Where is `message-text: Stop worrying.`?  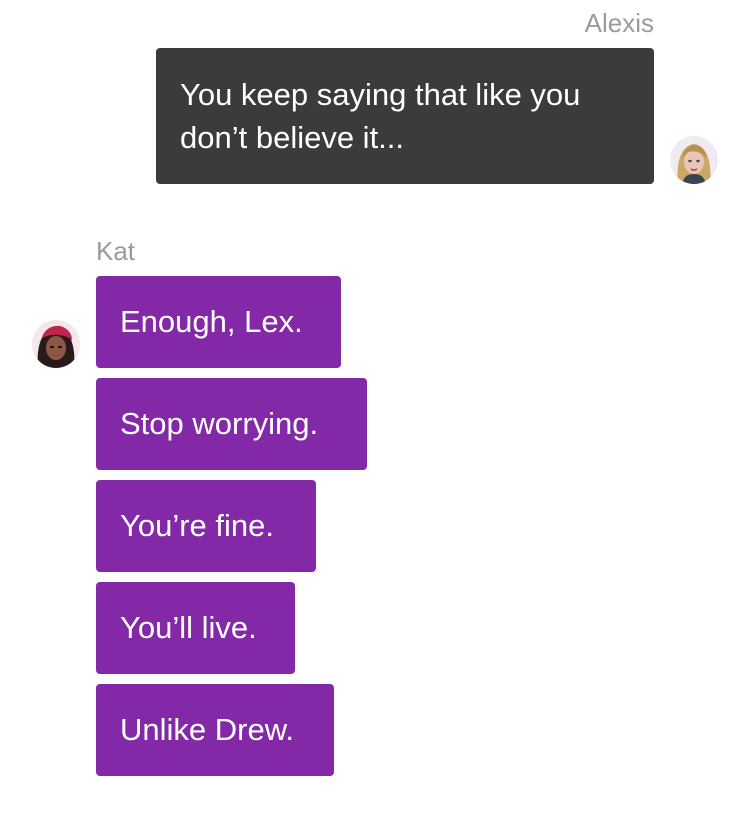 message-text: Stop worrying. is located at coordinates (219, 423).